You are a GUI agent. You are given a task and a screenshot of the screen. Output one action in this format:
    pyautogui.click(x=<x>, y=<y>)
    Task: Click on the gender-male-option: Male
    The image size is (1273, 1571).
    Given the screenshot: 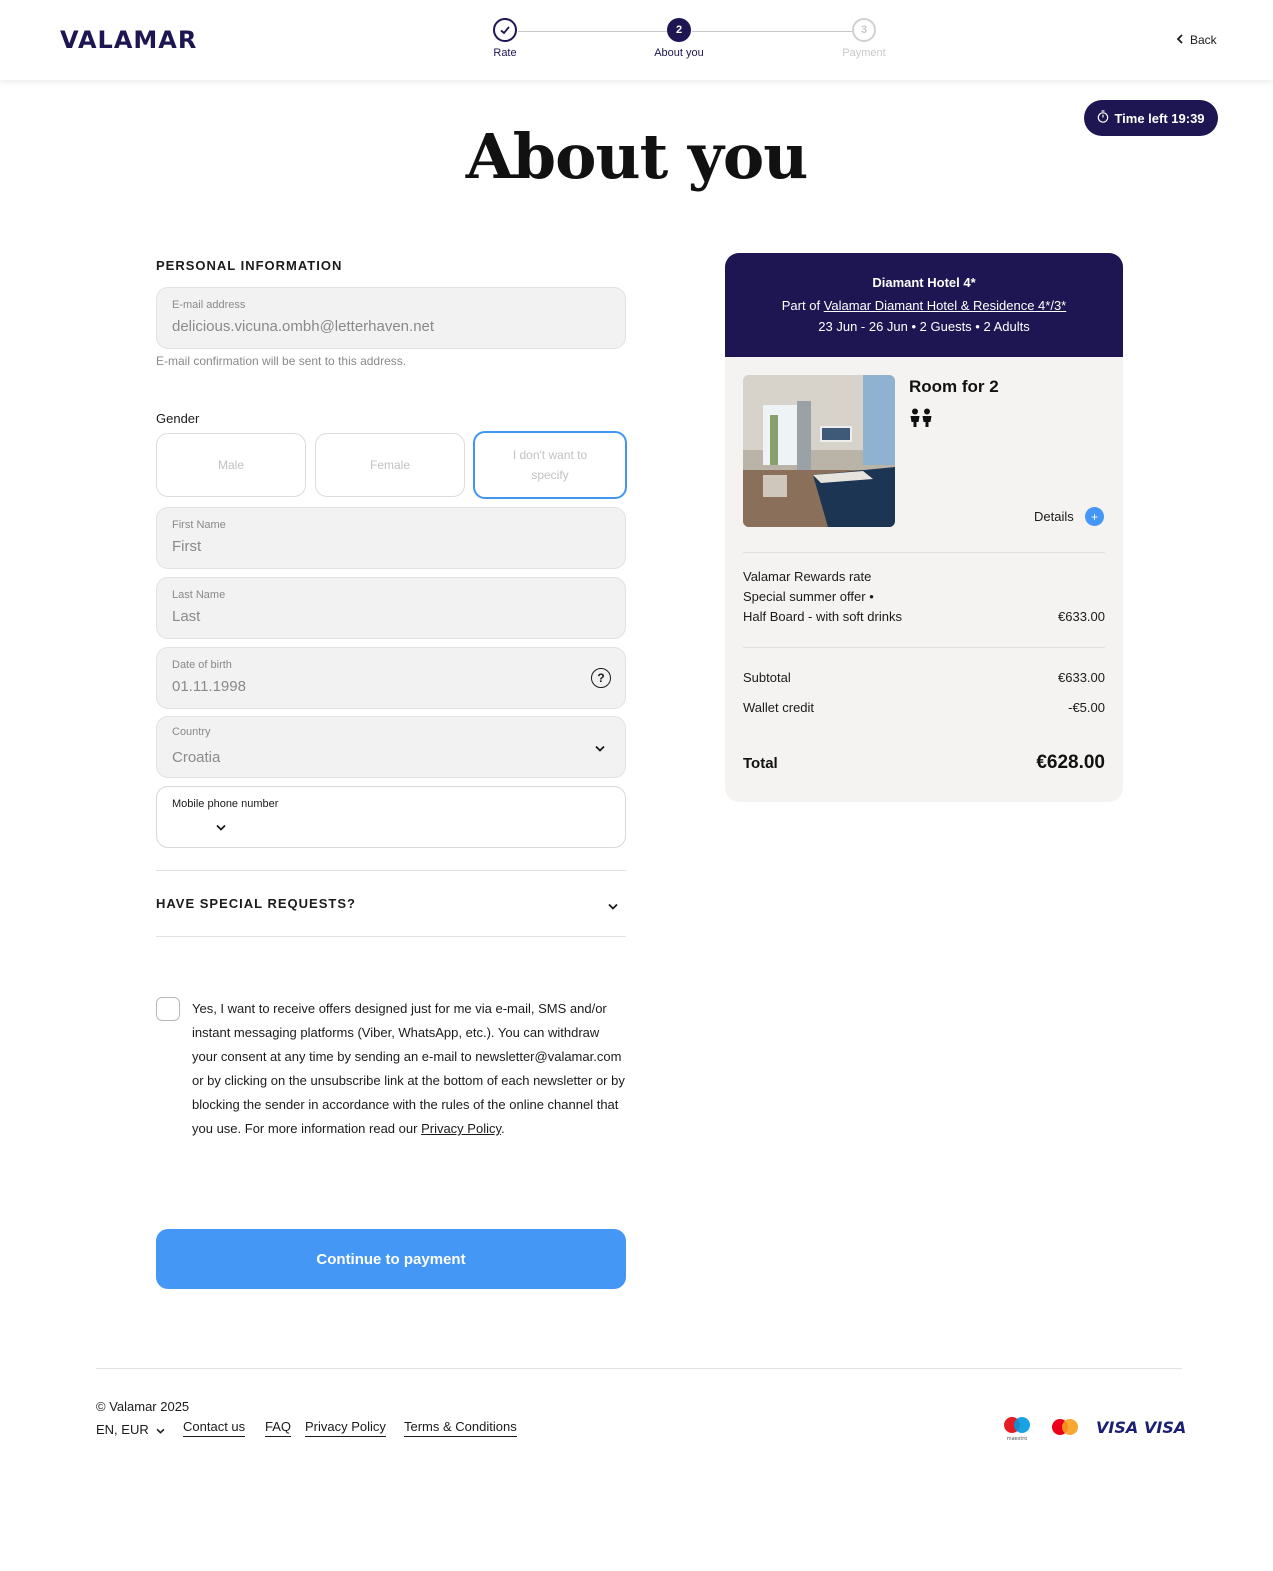 What is the action you would take?
    pyautogui.click(x=231, y=465)
    